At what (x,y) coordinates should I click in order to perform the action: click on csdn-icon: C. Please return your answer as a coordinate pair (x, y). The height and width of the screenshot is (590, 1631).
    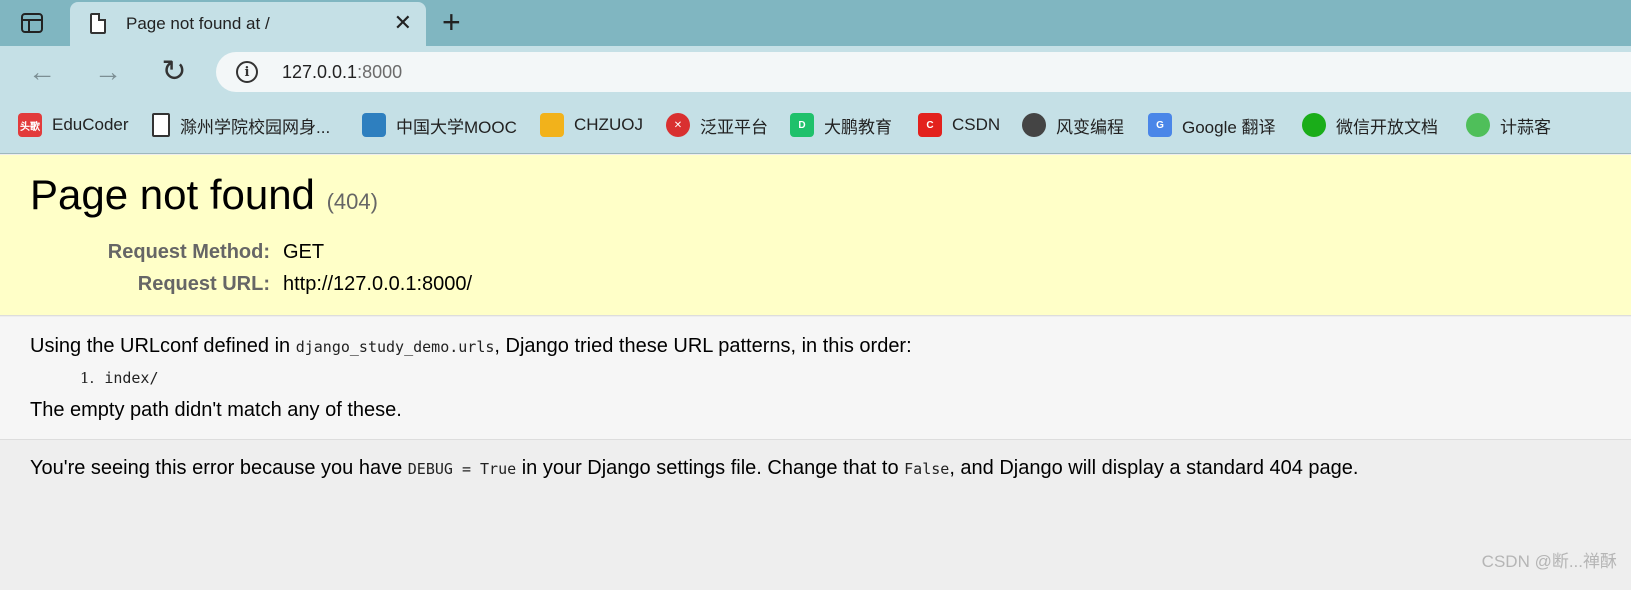
    Looking at the image, I should click on (930, 125).